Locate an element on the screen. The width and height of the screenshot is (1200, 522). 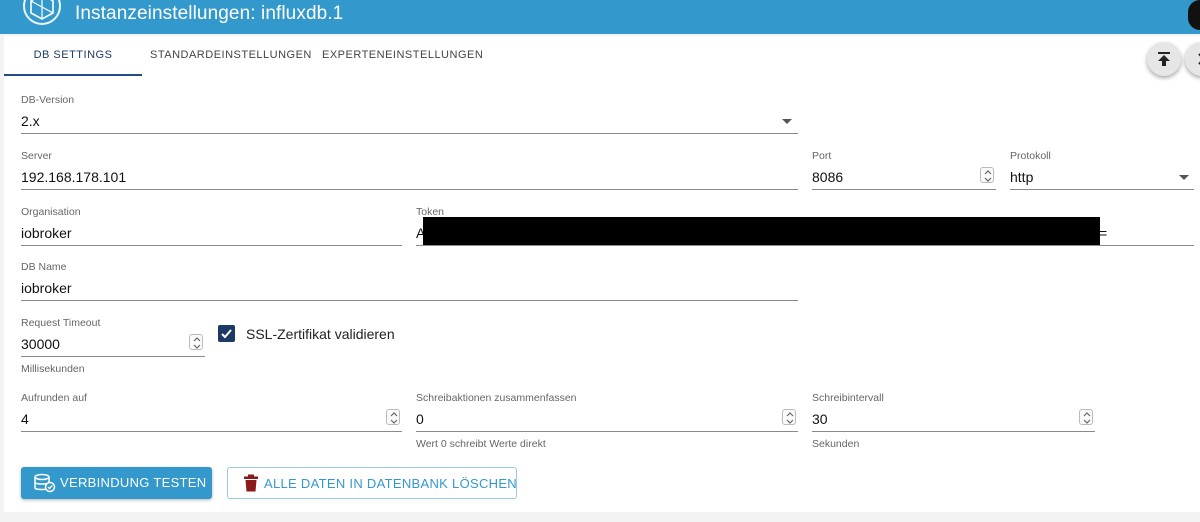
tab-label: EXPERTENEINSTELLUNGEN is located at coordinates (403, 55).